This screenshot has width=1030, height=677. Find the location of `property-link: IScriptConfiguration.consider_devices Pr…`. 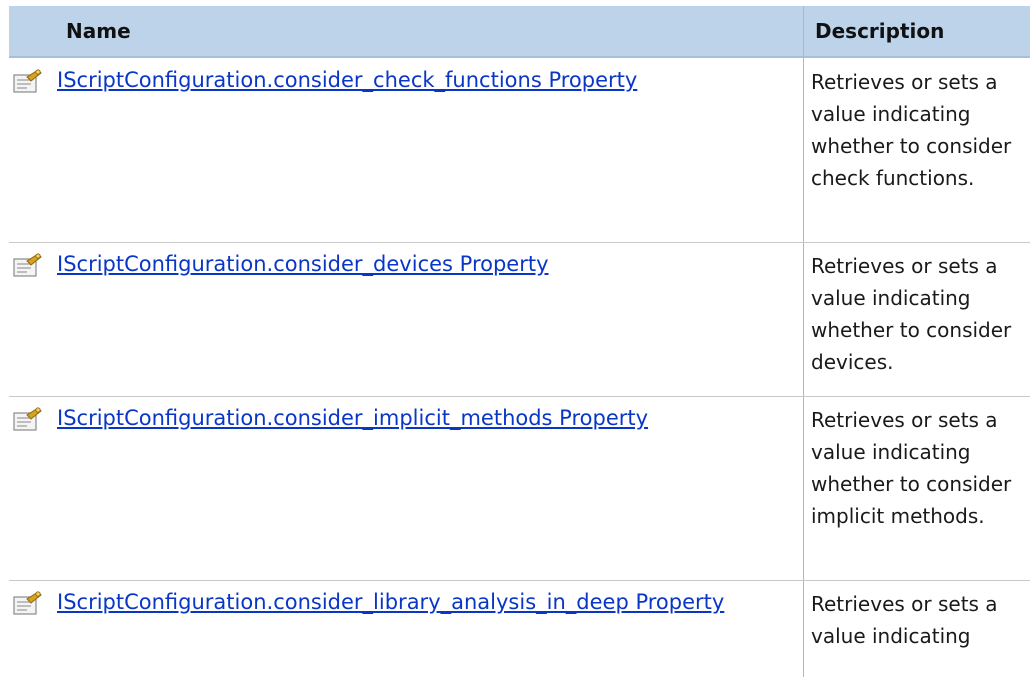

property-link: IScriptConfiguration.consider_devices Pr… is located at coordinates (407, 264).